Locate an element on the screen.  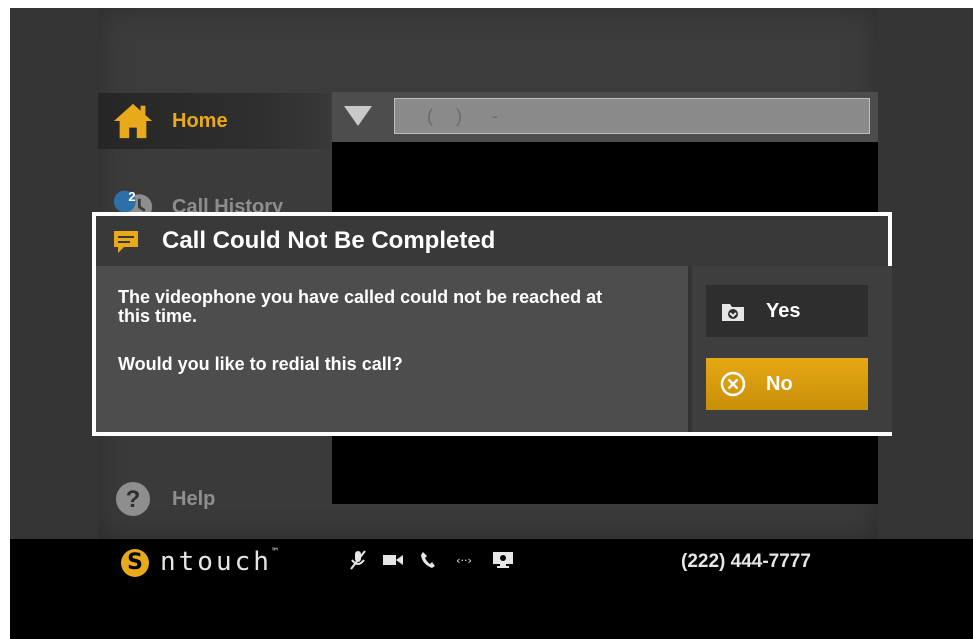
redial-folder-icon is located at coordinates (733, 311).